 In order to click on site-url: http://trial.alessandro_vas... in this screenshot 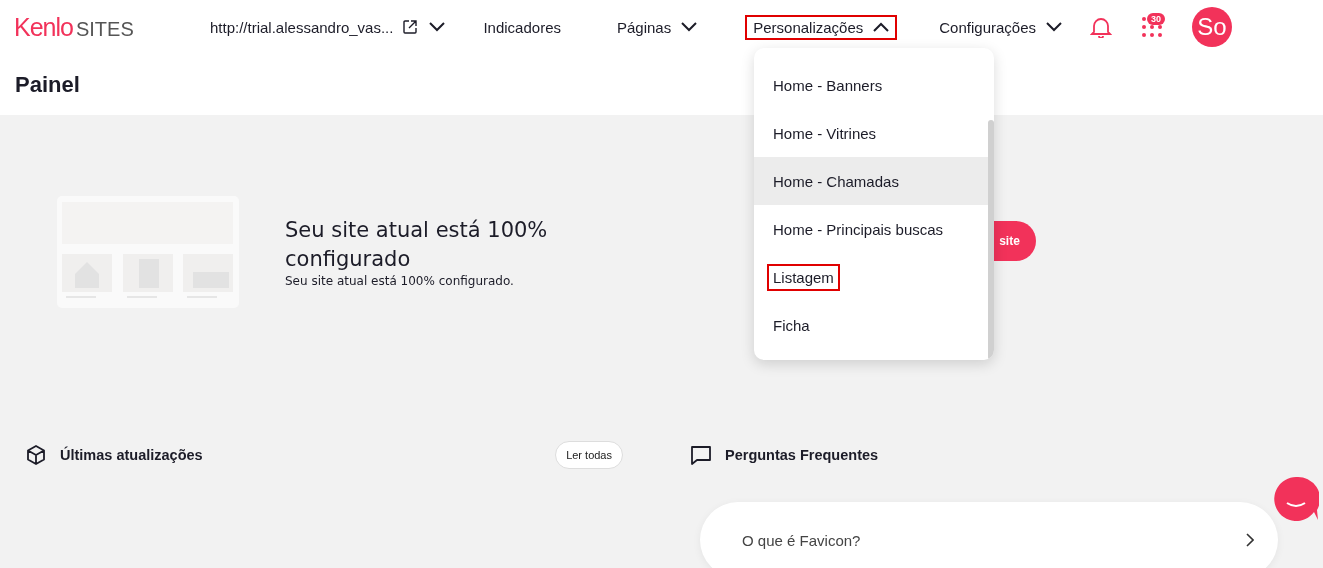, I will do `click(302, 27)`.